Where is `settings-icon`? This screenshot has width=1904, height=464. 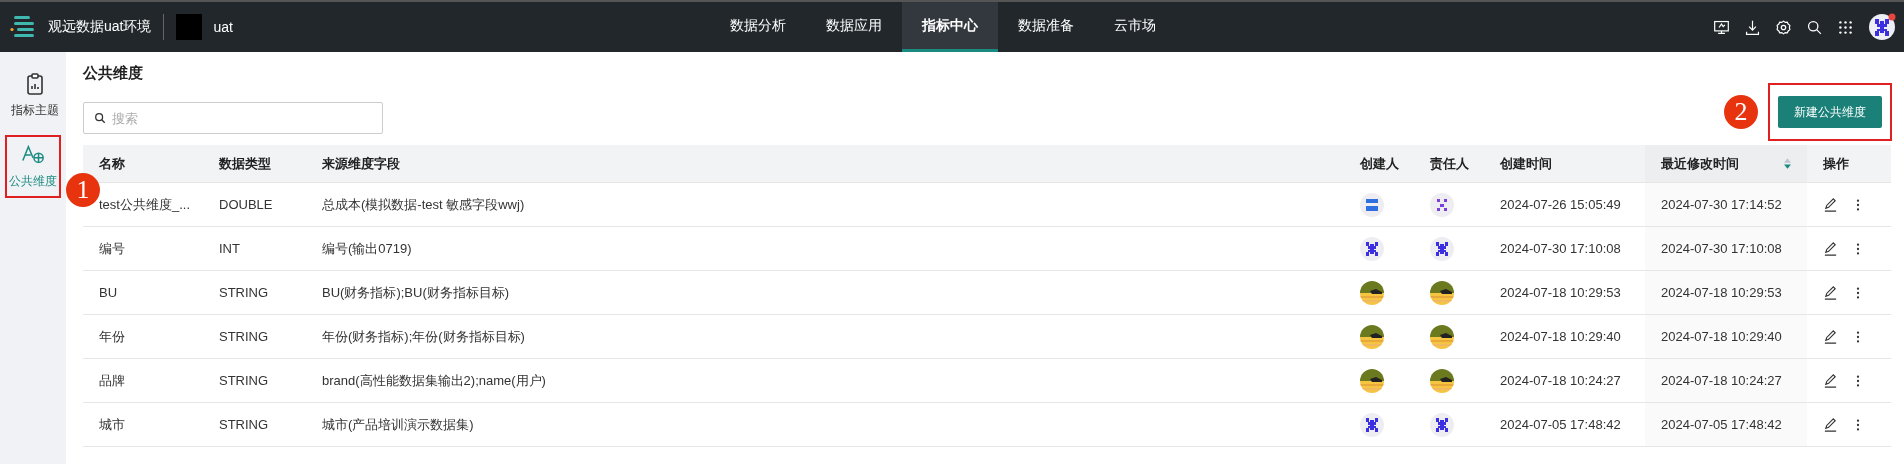 settings-icon is located at coordinates (1783, 27).